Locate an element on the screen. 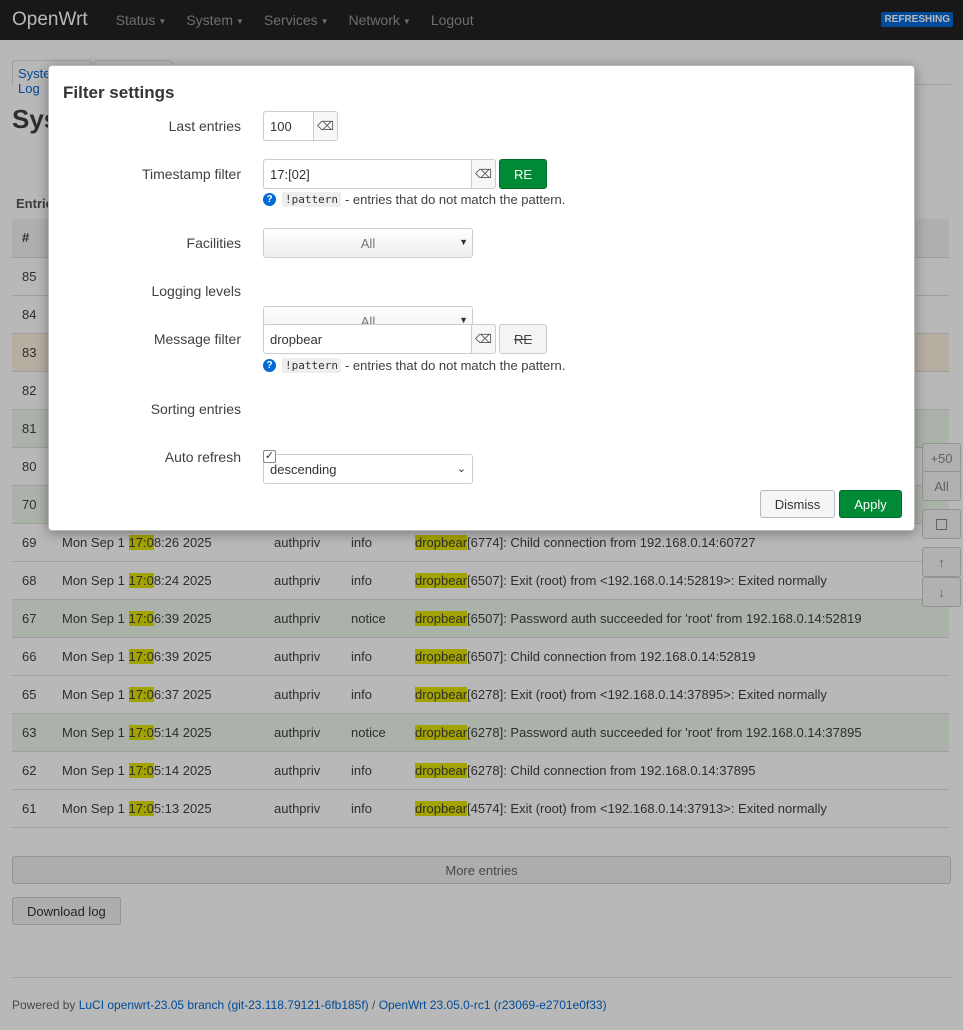  dialog-title: Filter settings is located at coordinates (119, 92).